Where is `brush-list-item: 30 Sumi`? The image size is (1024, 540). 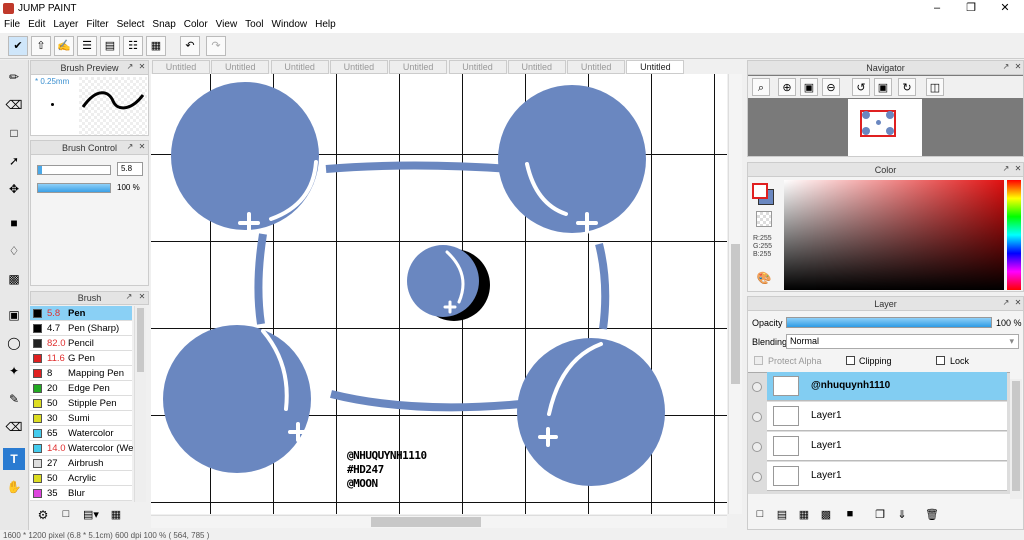 brush-list-item: 30 Sumi is located at coordinates (81, 418).